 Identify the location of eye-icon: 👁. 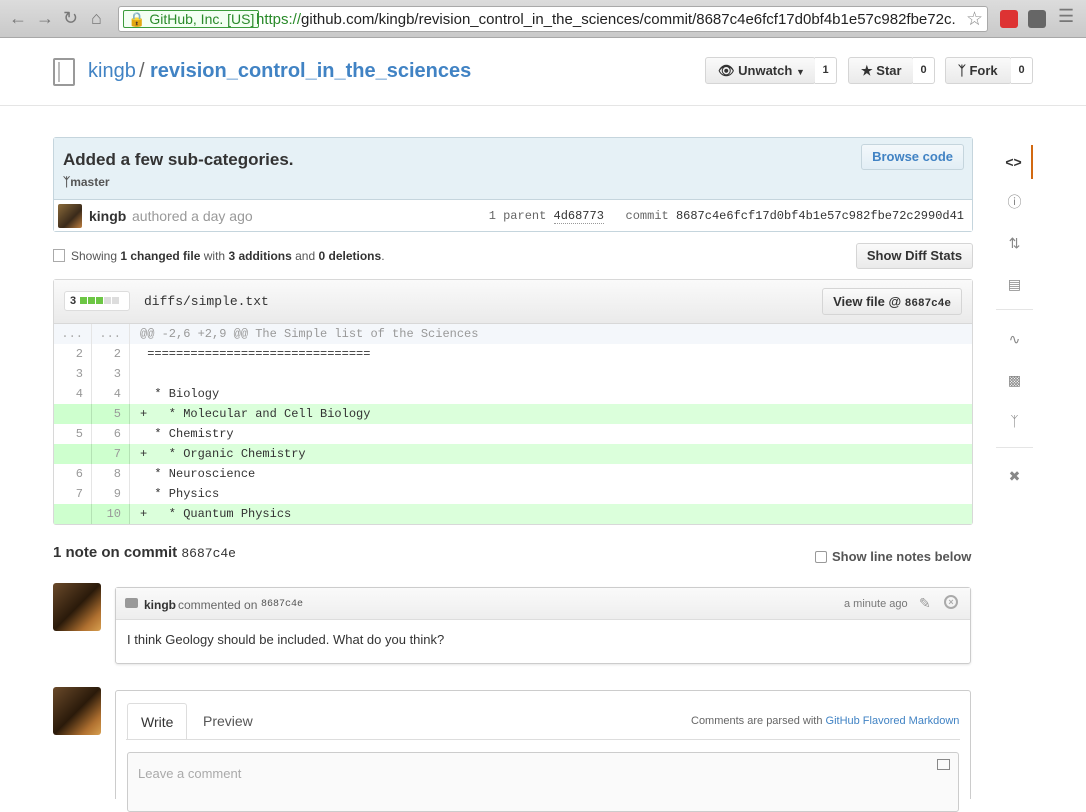
(726, 70).